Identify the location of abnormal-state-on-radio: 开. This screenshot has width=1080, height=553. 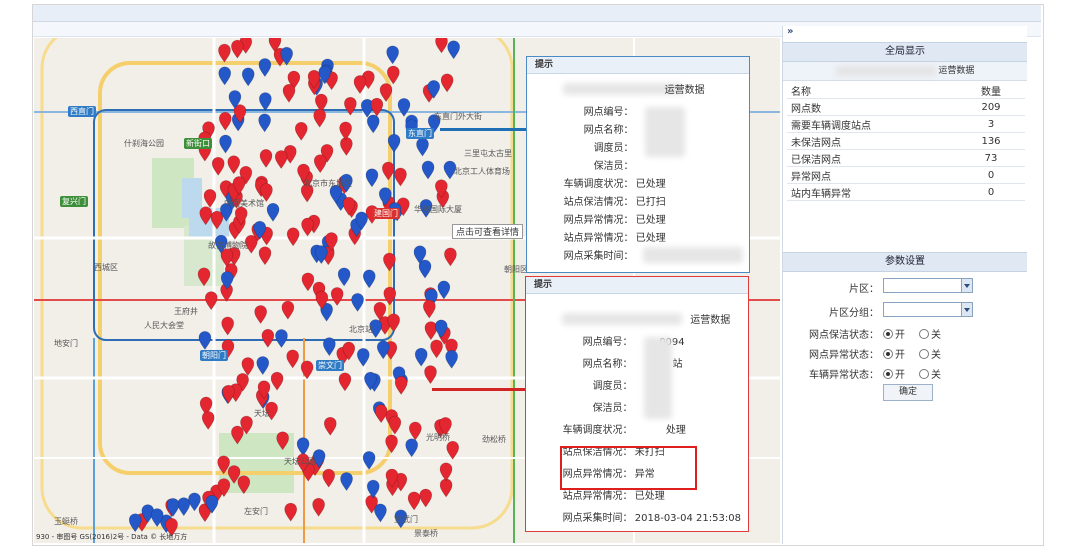
(894, 353).